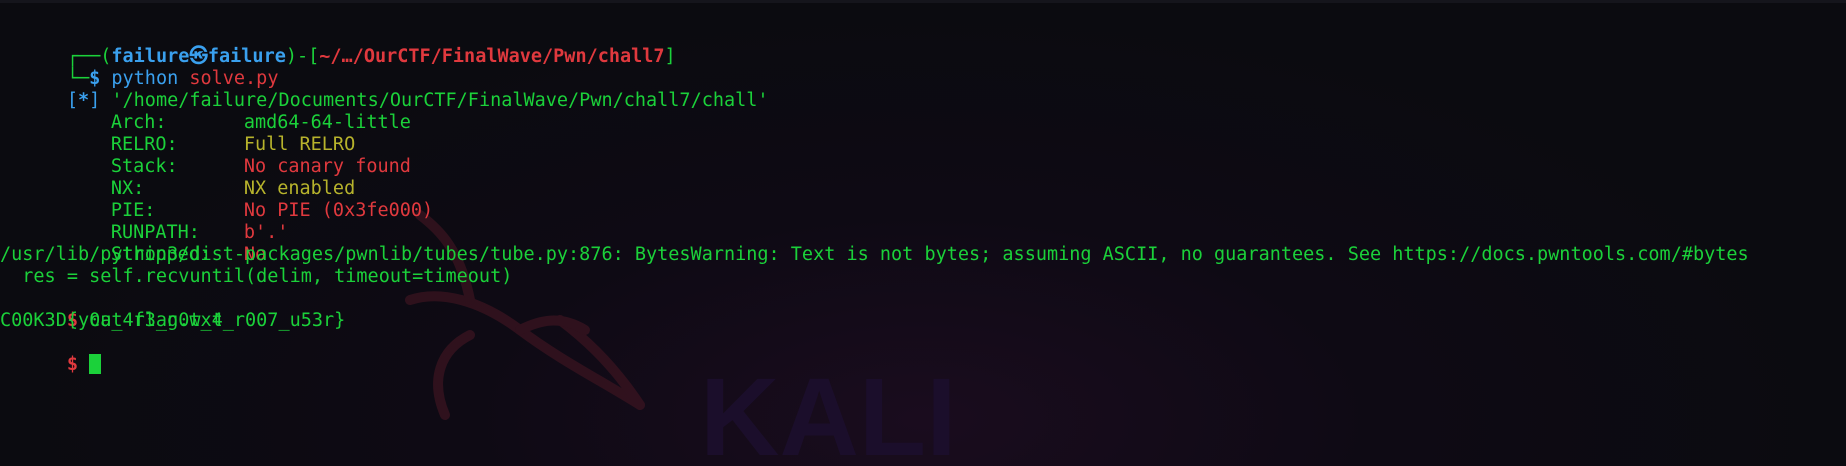 Image resolution: width=1846 pixels, height=466 pixels. Describe the element at coordinates (923, 1) in the screenshot. I see `terminal-top-edge` at that location.